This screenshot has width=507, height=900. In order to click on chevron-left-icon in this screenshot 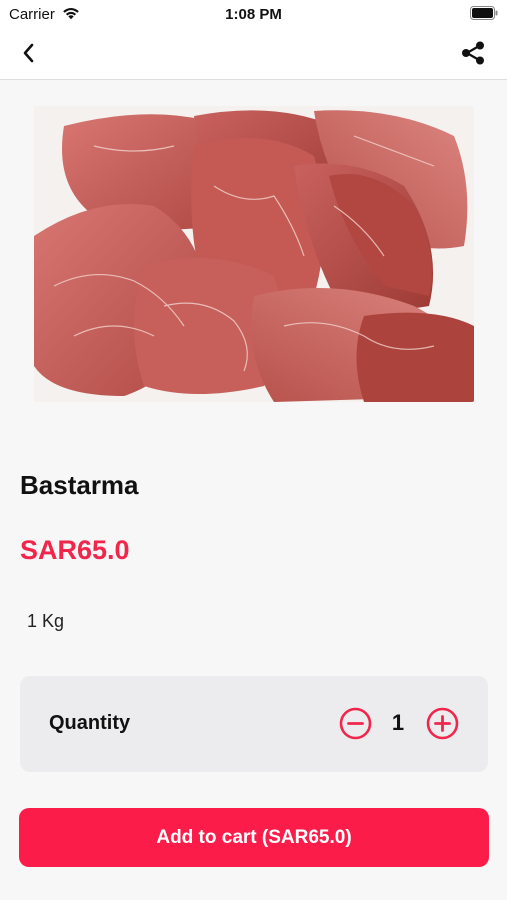, I will do `click(28, 53)`.